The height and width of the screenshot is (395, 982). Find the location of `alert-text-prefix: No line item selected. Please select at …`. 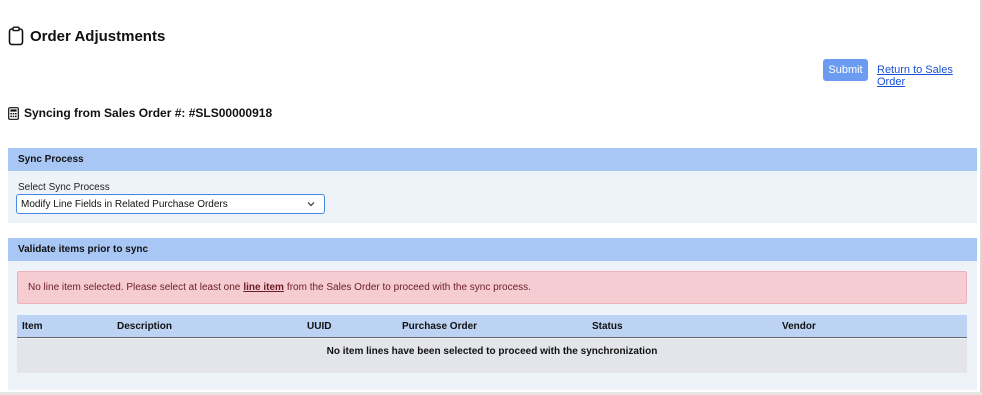

alert-text-prefix: No line item selected. Please select at … is located at coordinates (134, 287).